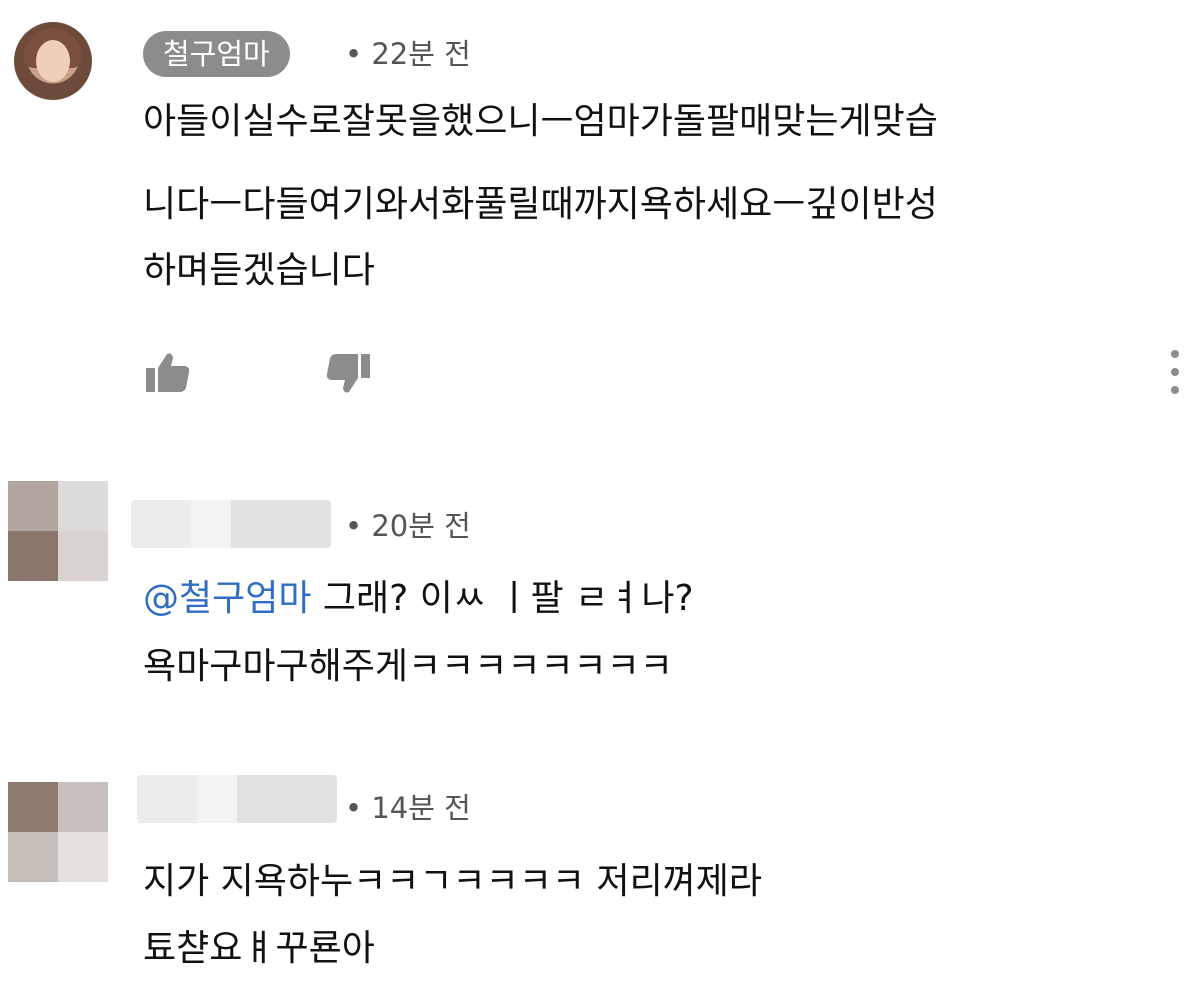 The width and height of the screenshot is (1200, 1003). What do you see at coordinates (227, 598) in the screenshot?
I see `mention-link: @철구엄마` at bounding box center [227, 598].